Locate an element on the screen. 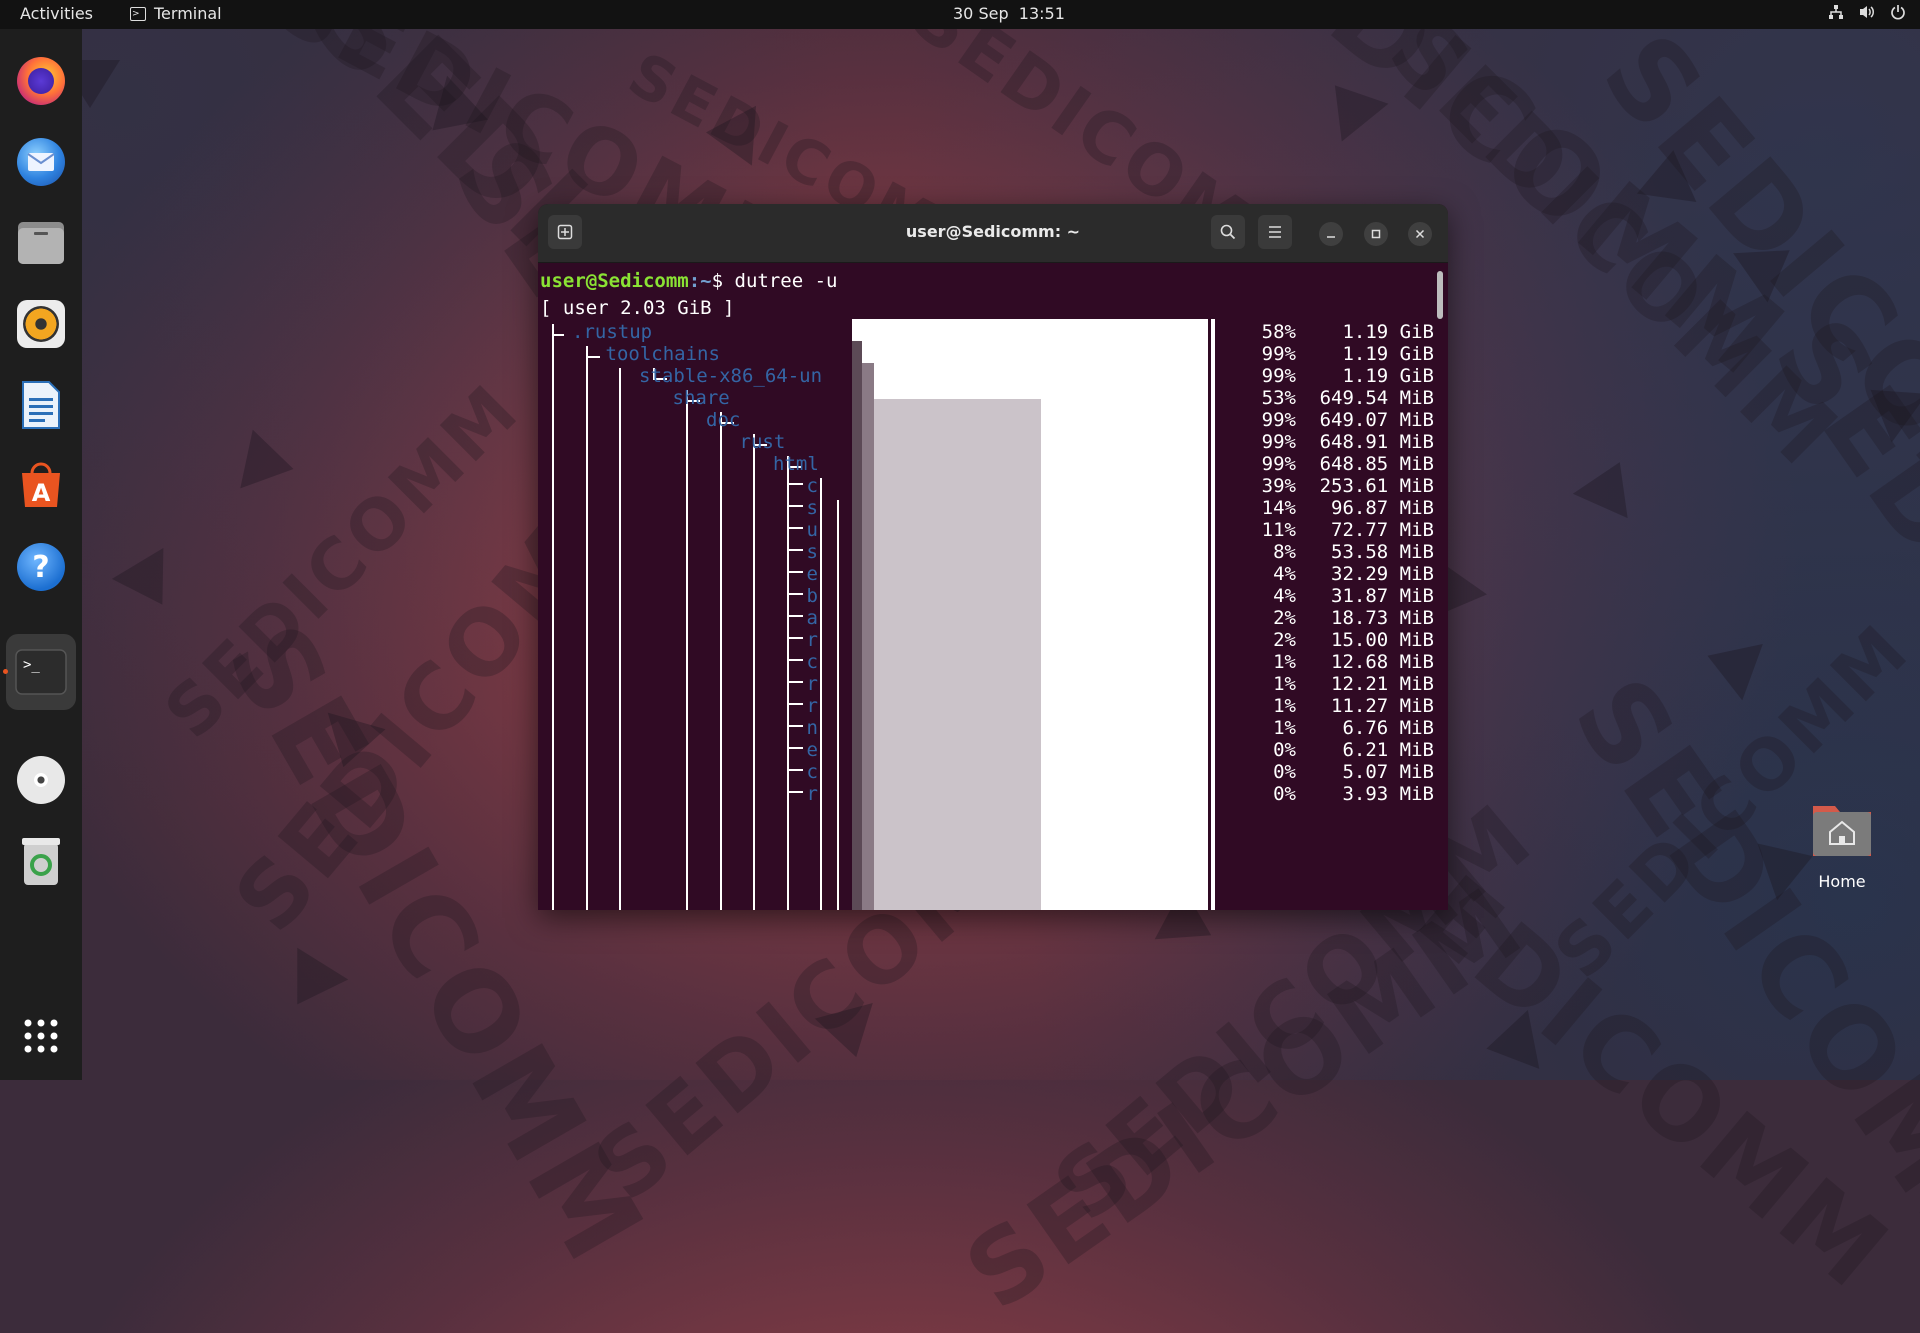 The width and height of the screenshot is (1920, 1333). menu-button is located at coordinates (1275, 232).